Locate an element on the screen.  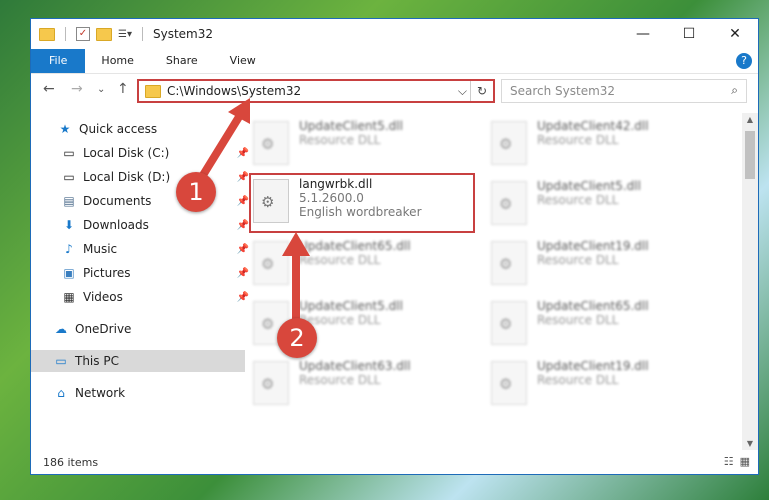
sidebar-item-label: Downloads is located at coordinates (116, 225).